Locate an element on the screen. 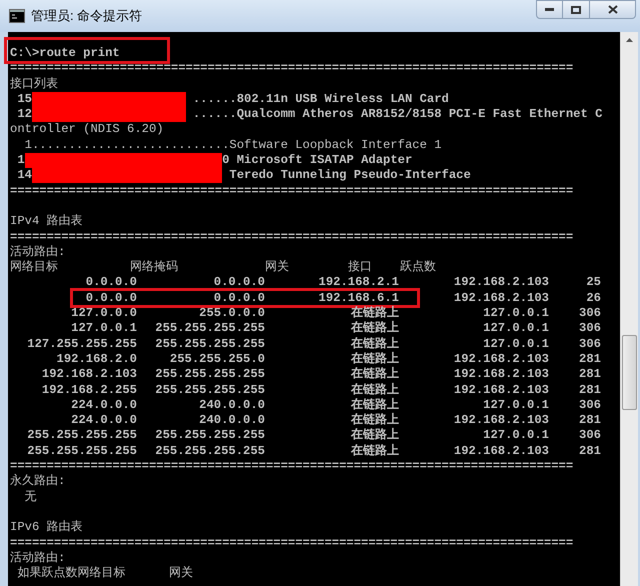 Image resolution: width=640 pixels, height=586 pixels. output-line: IPv6 路由表 is located at coordinates (46, 527).